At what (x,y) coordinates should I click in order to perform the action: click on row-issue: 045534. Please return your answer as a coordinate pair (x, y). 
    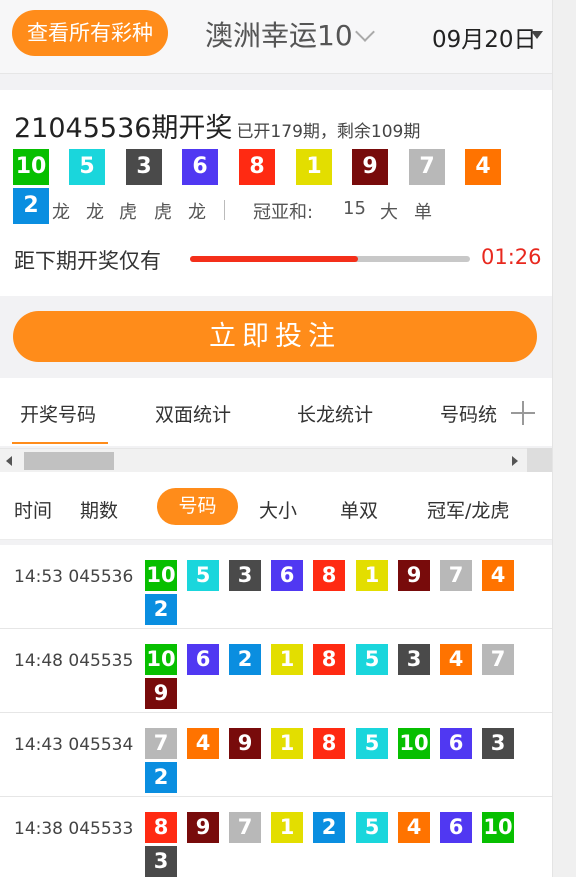
    Looking at the image, I should click on (101, 745).